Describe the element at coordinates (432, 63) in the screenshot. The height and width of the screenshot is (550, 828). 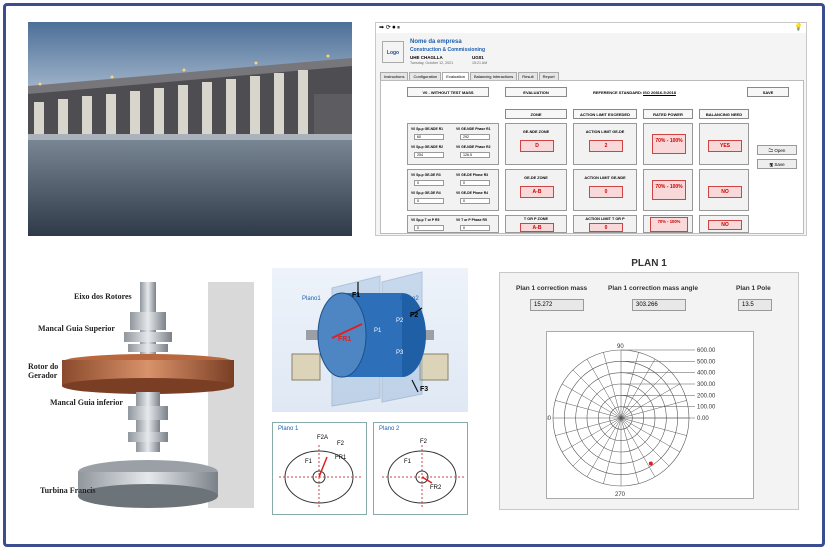
I see `date-label: Tuesday, October 12, 2021` at that location.